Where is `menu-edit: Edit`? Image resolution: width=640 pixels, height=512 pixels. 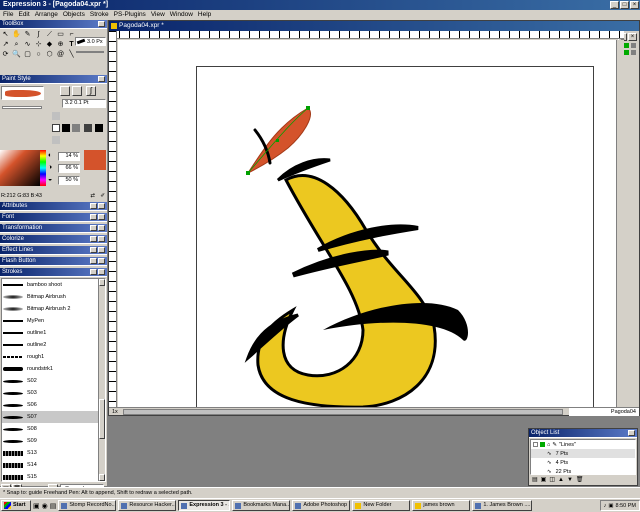
menu-edit: Edit is located at coordinates (23, 15).